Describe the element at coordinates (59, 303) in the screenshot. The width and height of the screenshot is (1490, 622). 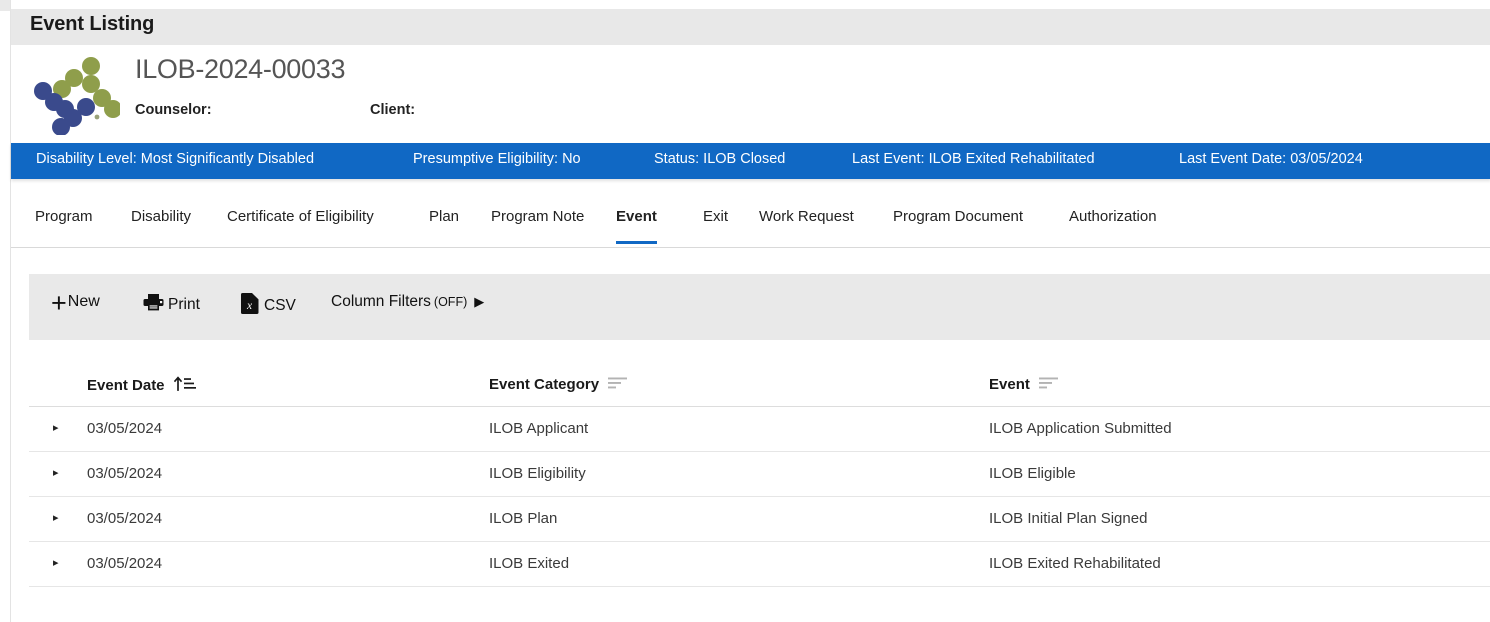
I see `plus-icon: +` at that location.